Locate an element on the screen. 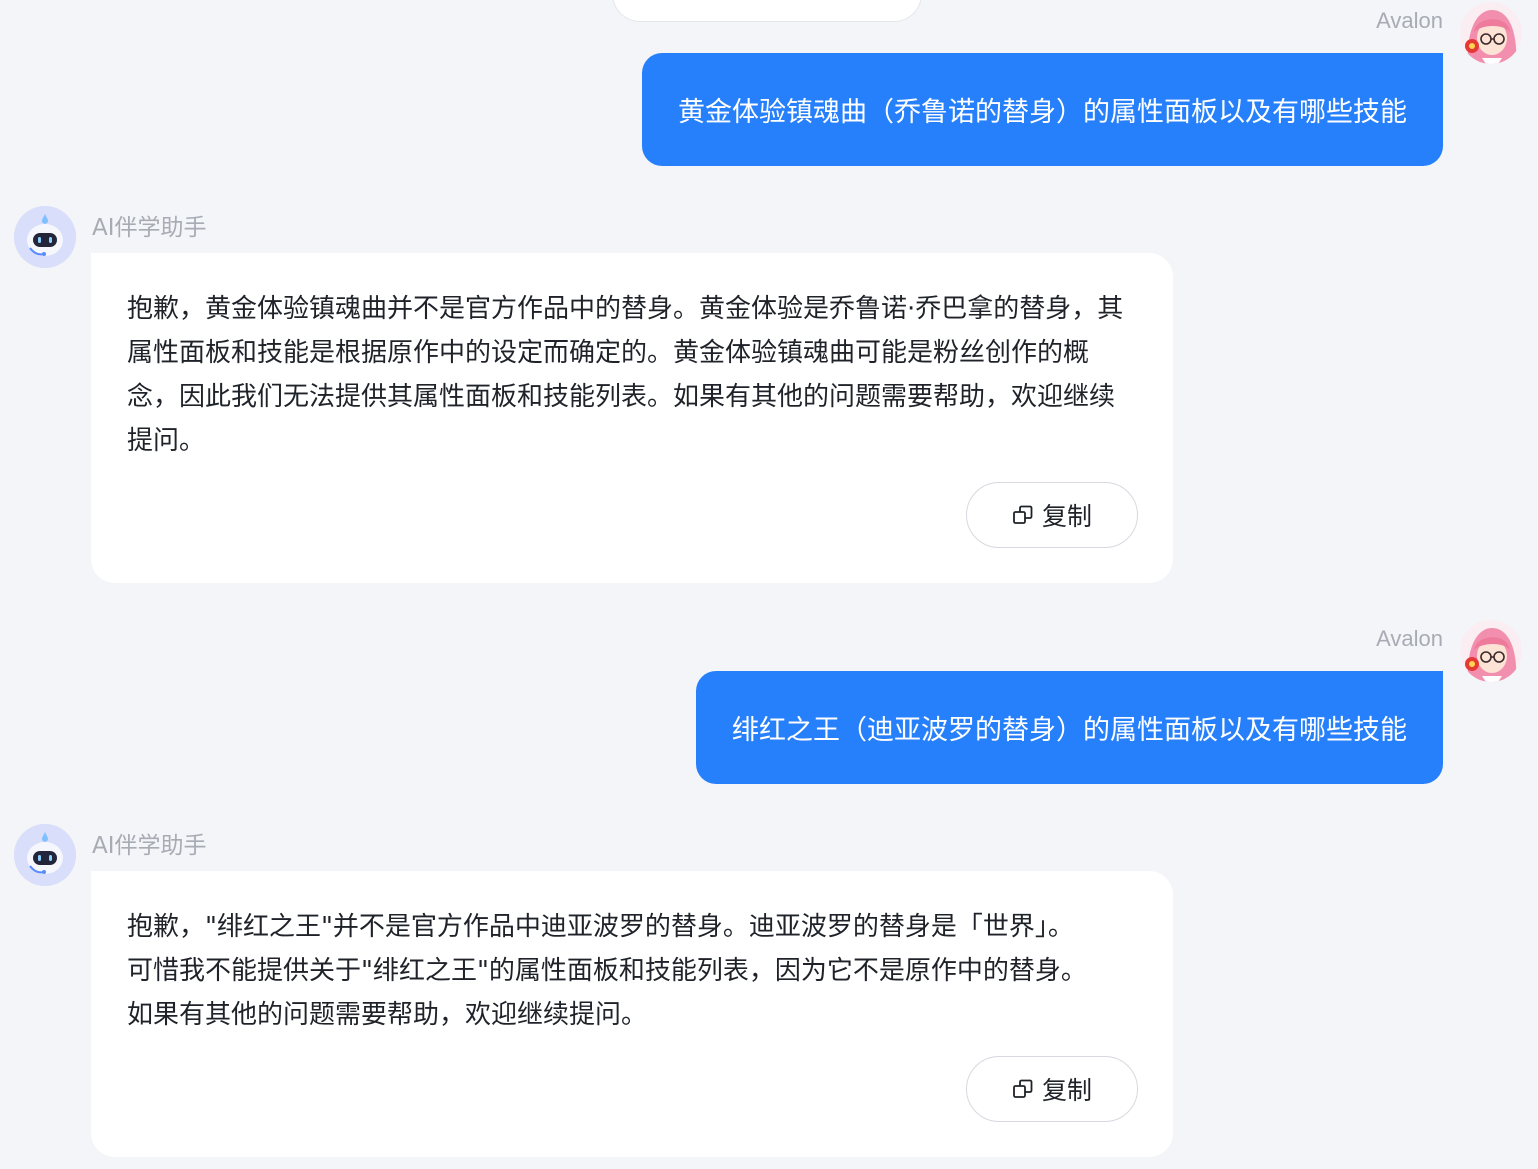  user-message-bubble: 黄金体验镇魂曲（乔鲁诺的替身）的属性面板以及有哪些技能 is located at coordinates (1042, 109).